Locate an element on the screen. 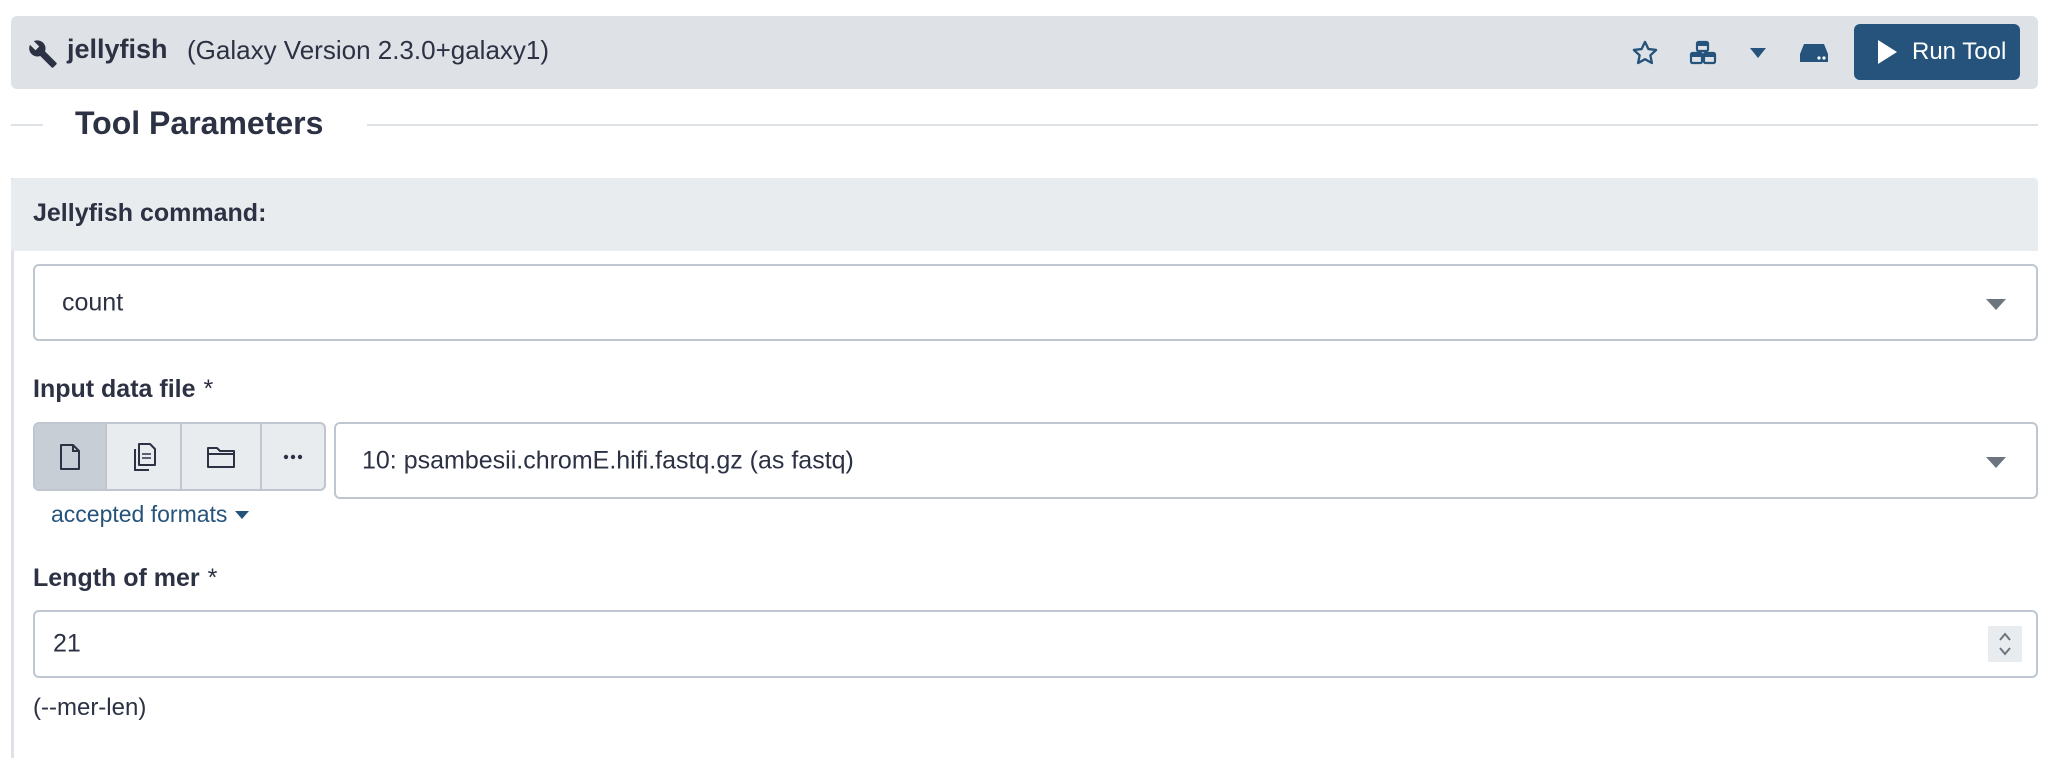 Image resolution: width=2050 pixels, height=758 pixels. tool-name: jellyfish is located at coordinates (117, 49).